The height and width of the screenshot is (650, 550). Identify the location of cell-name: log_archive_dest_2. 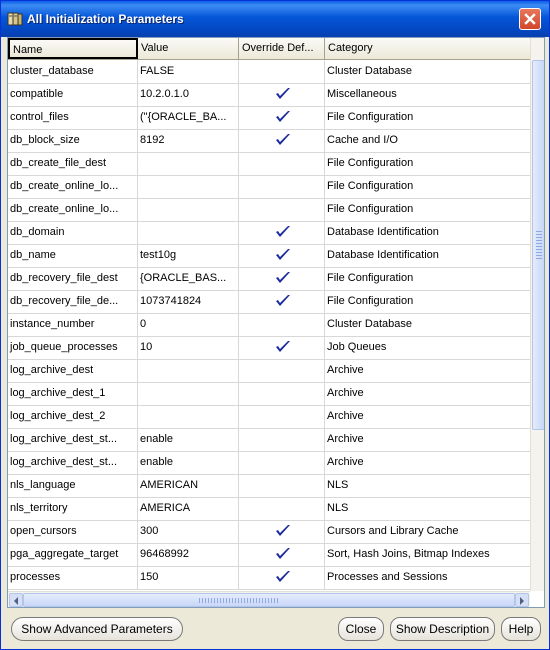
(73, 416).